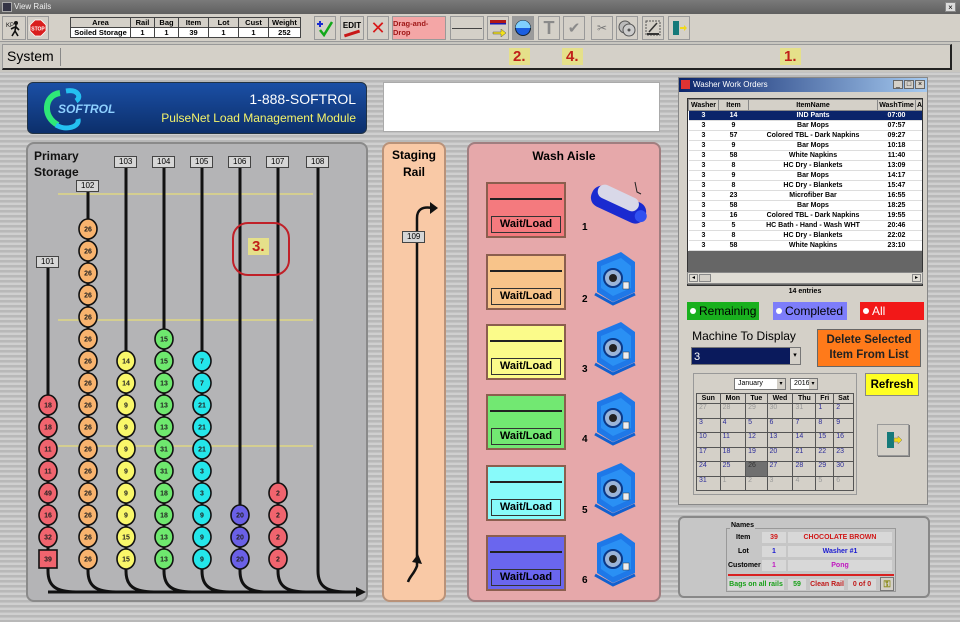 This screenshot has width=960, height=622. Describe the element at coordinates (804, 411) in the screenshot. I see `calendar-day: 31` at that location.